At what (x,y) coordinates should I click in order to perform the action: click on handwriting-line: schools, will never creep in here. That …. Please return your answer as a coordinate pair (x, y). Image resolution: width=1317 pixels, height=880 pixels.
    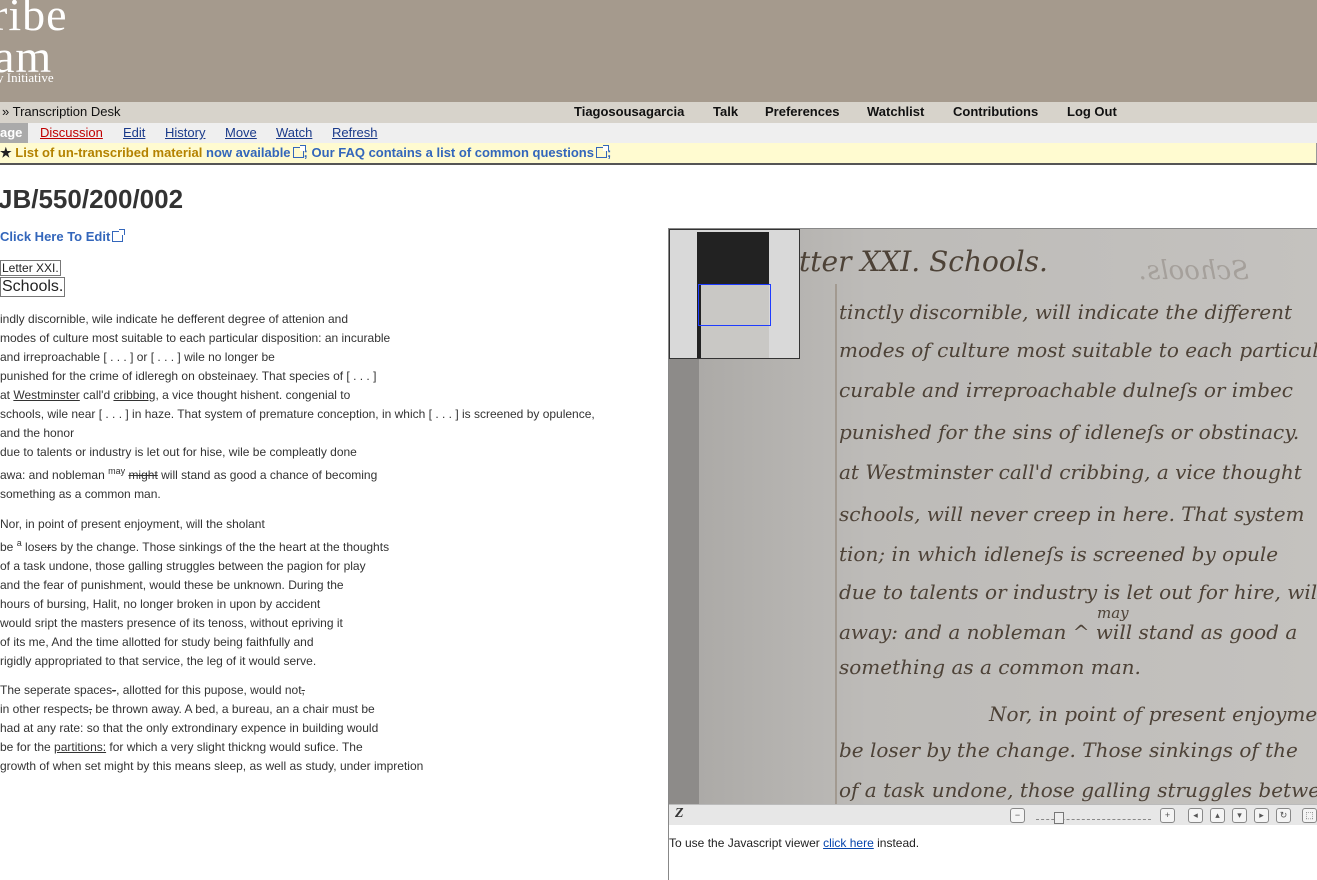
    Looking at the image, I should click on (1072, 514).